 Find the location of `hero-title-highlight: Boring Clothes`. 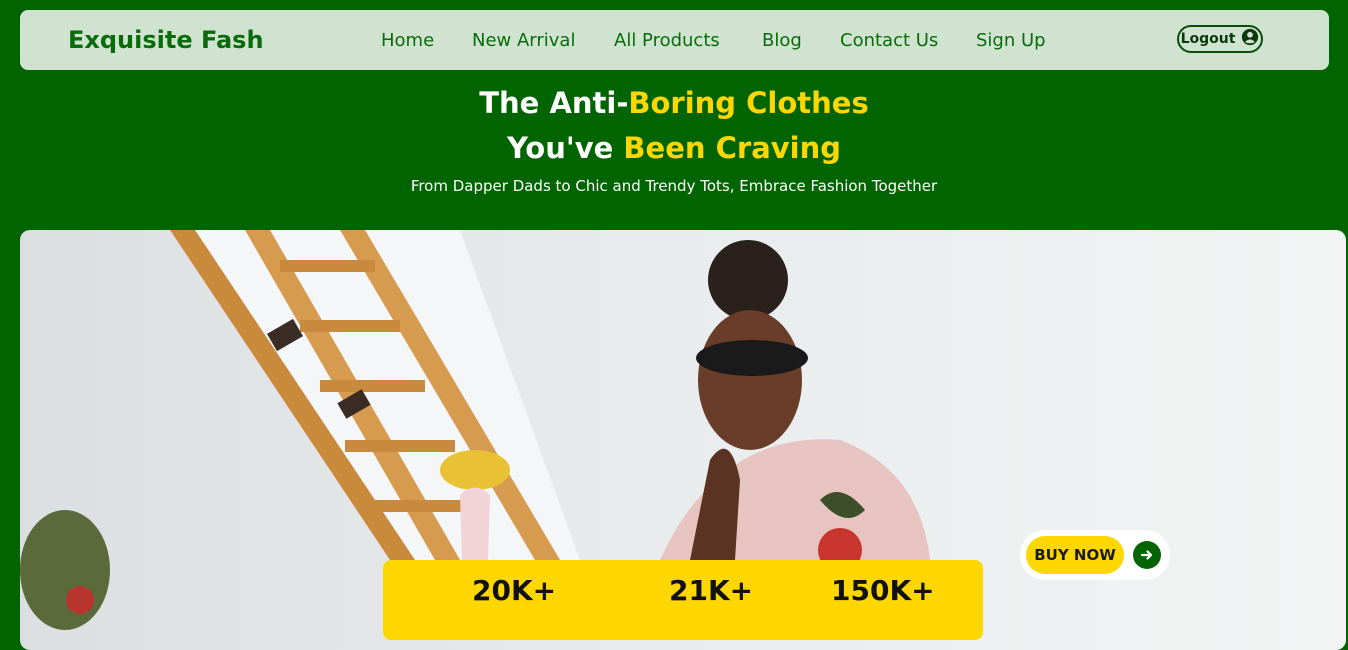

hero-title-highlight: Boring Clothes is located at coordinates (748, 103).